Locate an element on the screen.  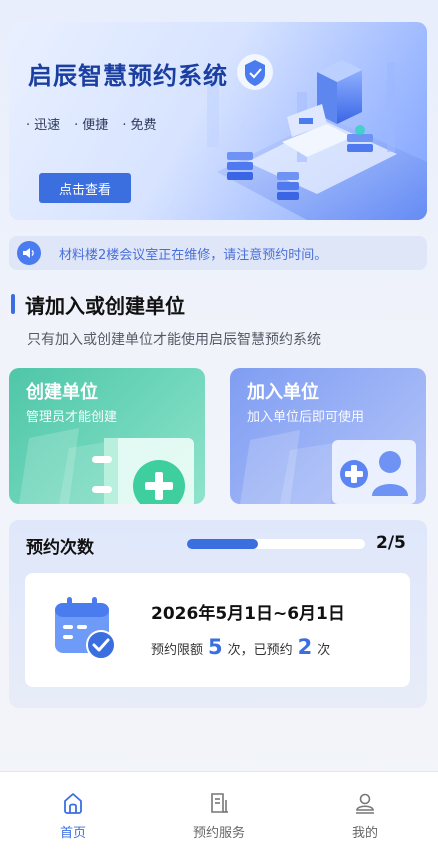
profile-icon is located at coordinates (365, 803).